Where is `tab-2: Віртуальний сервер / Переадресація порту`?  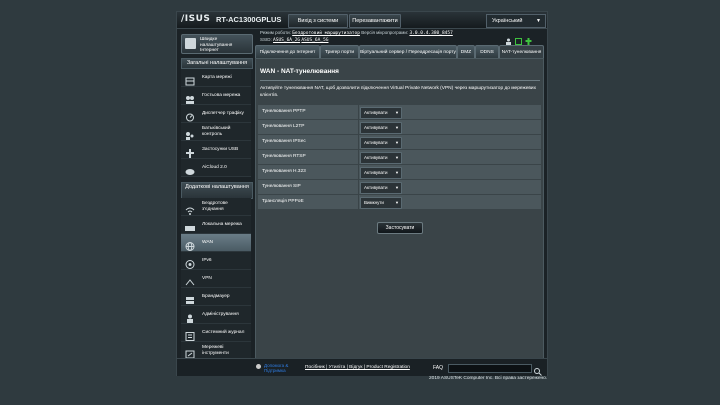
tab-2: Віртуальний сервер / Переадресація порту is located at coordinates (408, 52).